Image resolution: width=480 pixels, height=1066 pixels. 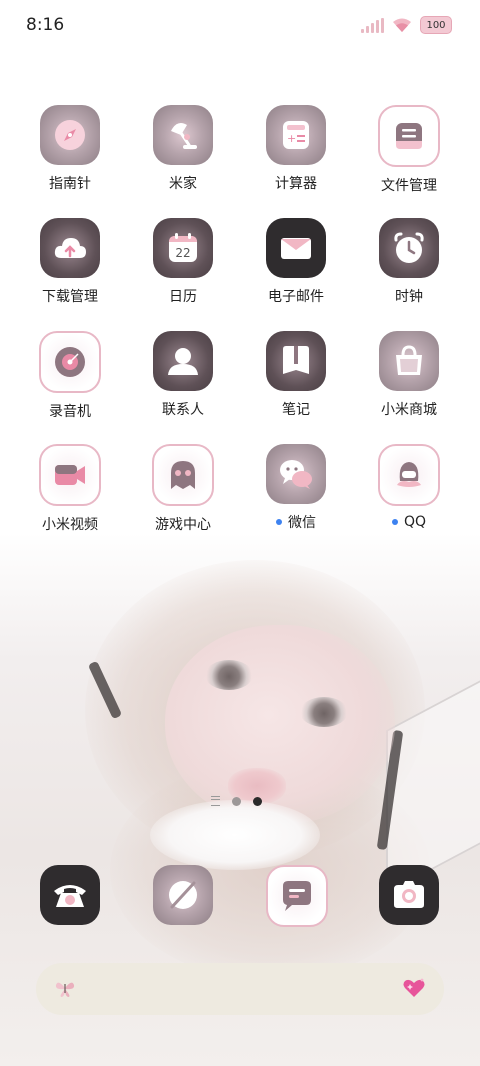 I want to click on app-clock: 时钟, so click(x=409, y=262).